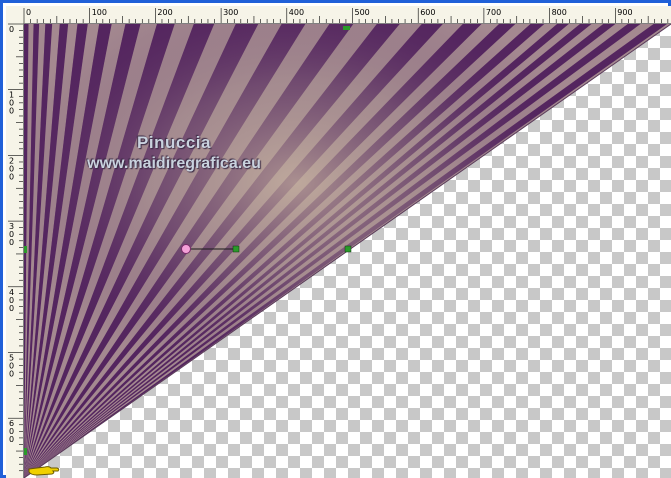  Describe the element at coordinates (362, 12) in the screenshot. I see `ruler-label: 500` at that location.